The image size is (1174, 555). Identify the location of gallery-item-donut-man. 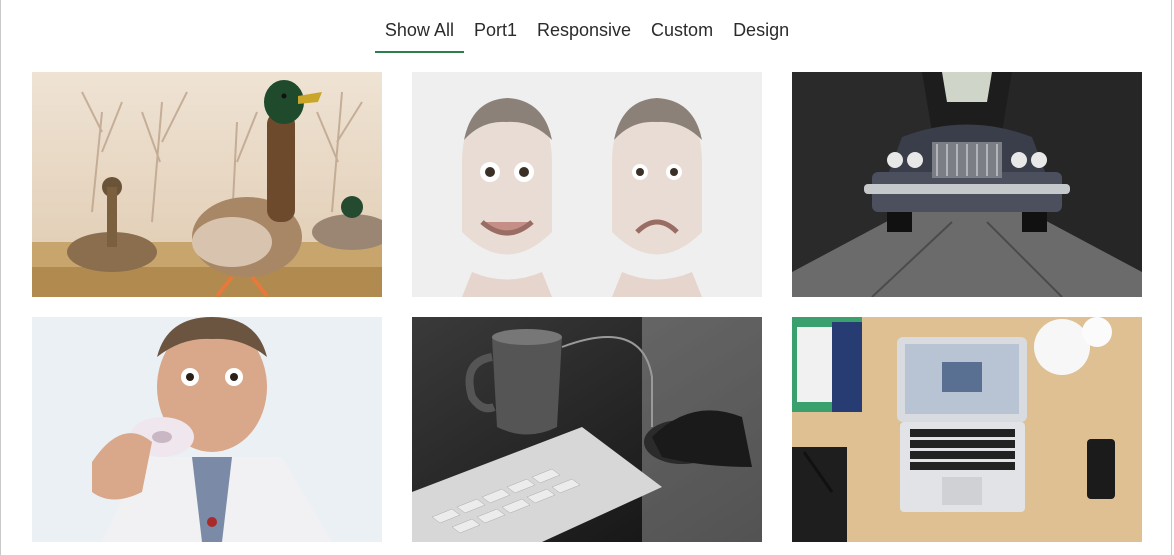
(207, 429).